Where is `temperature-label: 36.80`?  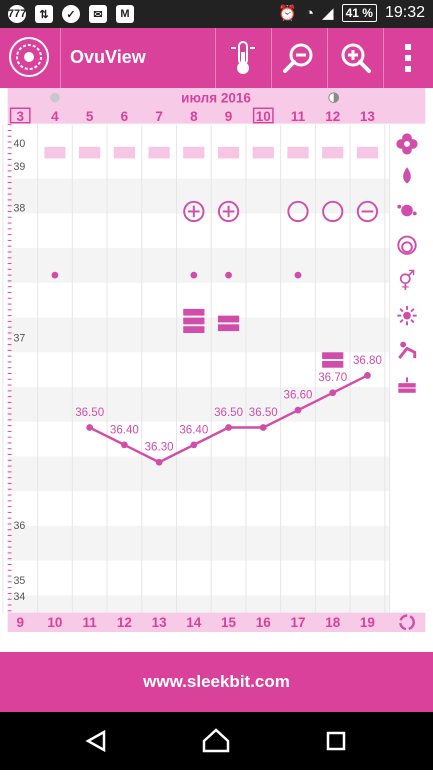
temperature-label: 36.80 is located at coordinates (367, 361).